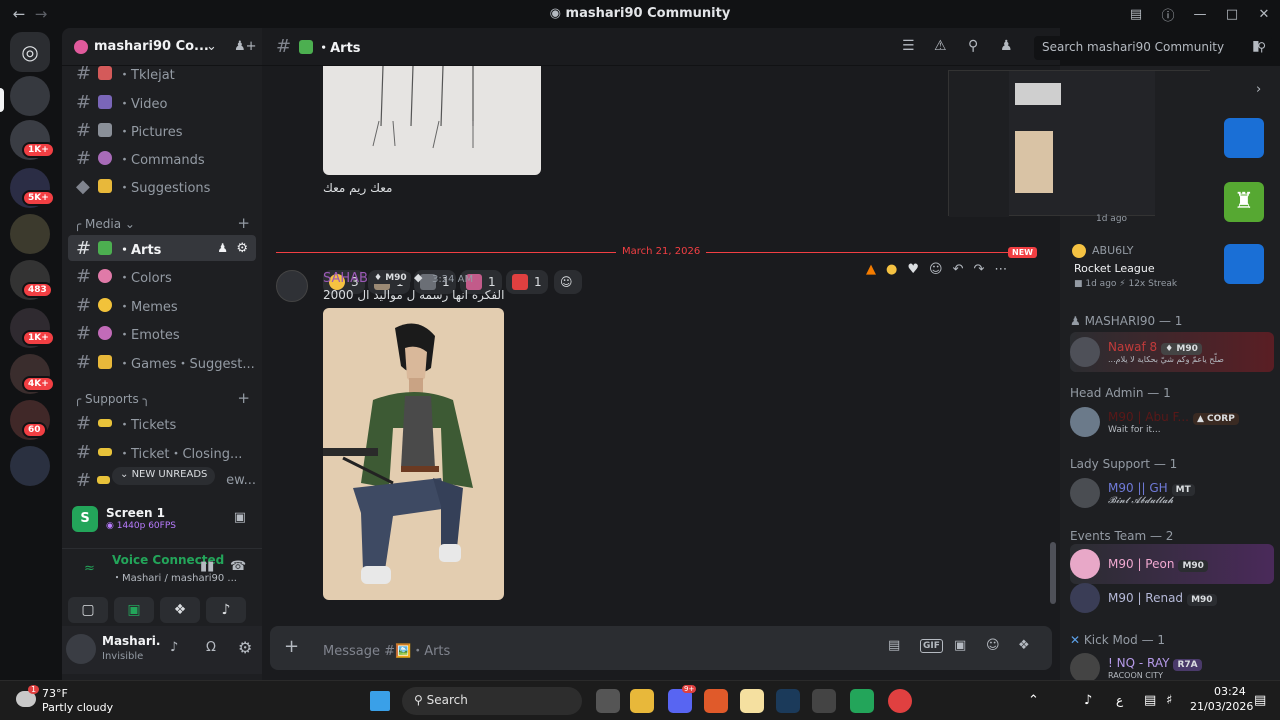 This screenshot has width=1280, height=720. I want to click on channel-arts: # ・Arts ♟ ⚙, so click(162, 248).